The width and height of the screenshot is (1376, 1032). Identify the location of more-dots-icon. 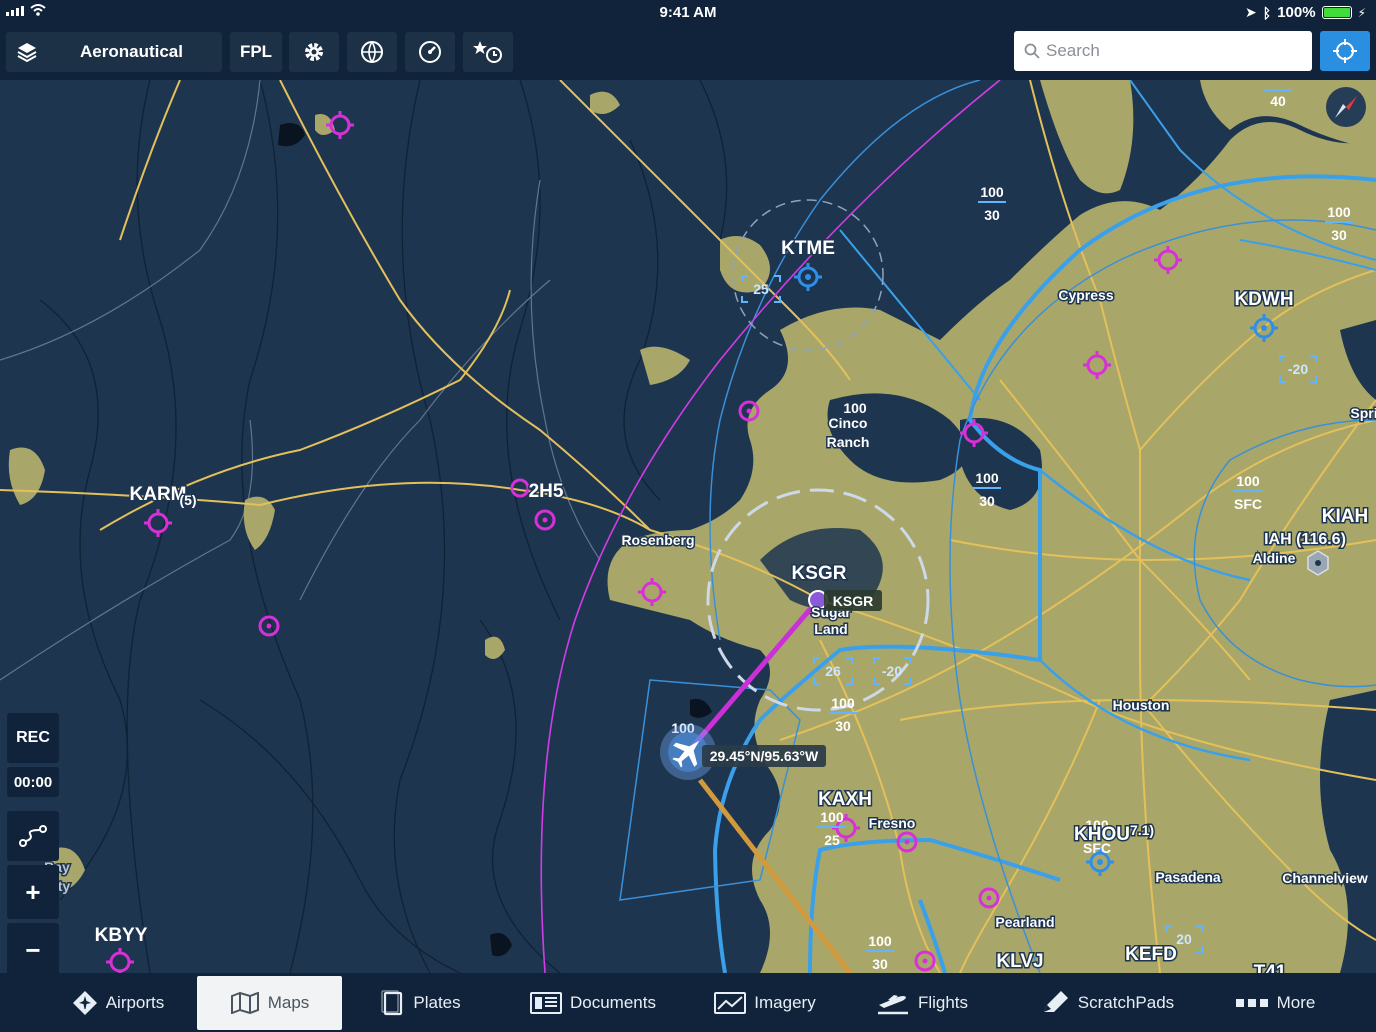
(1251, 1003).